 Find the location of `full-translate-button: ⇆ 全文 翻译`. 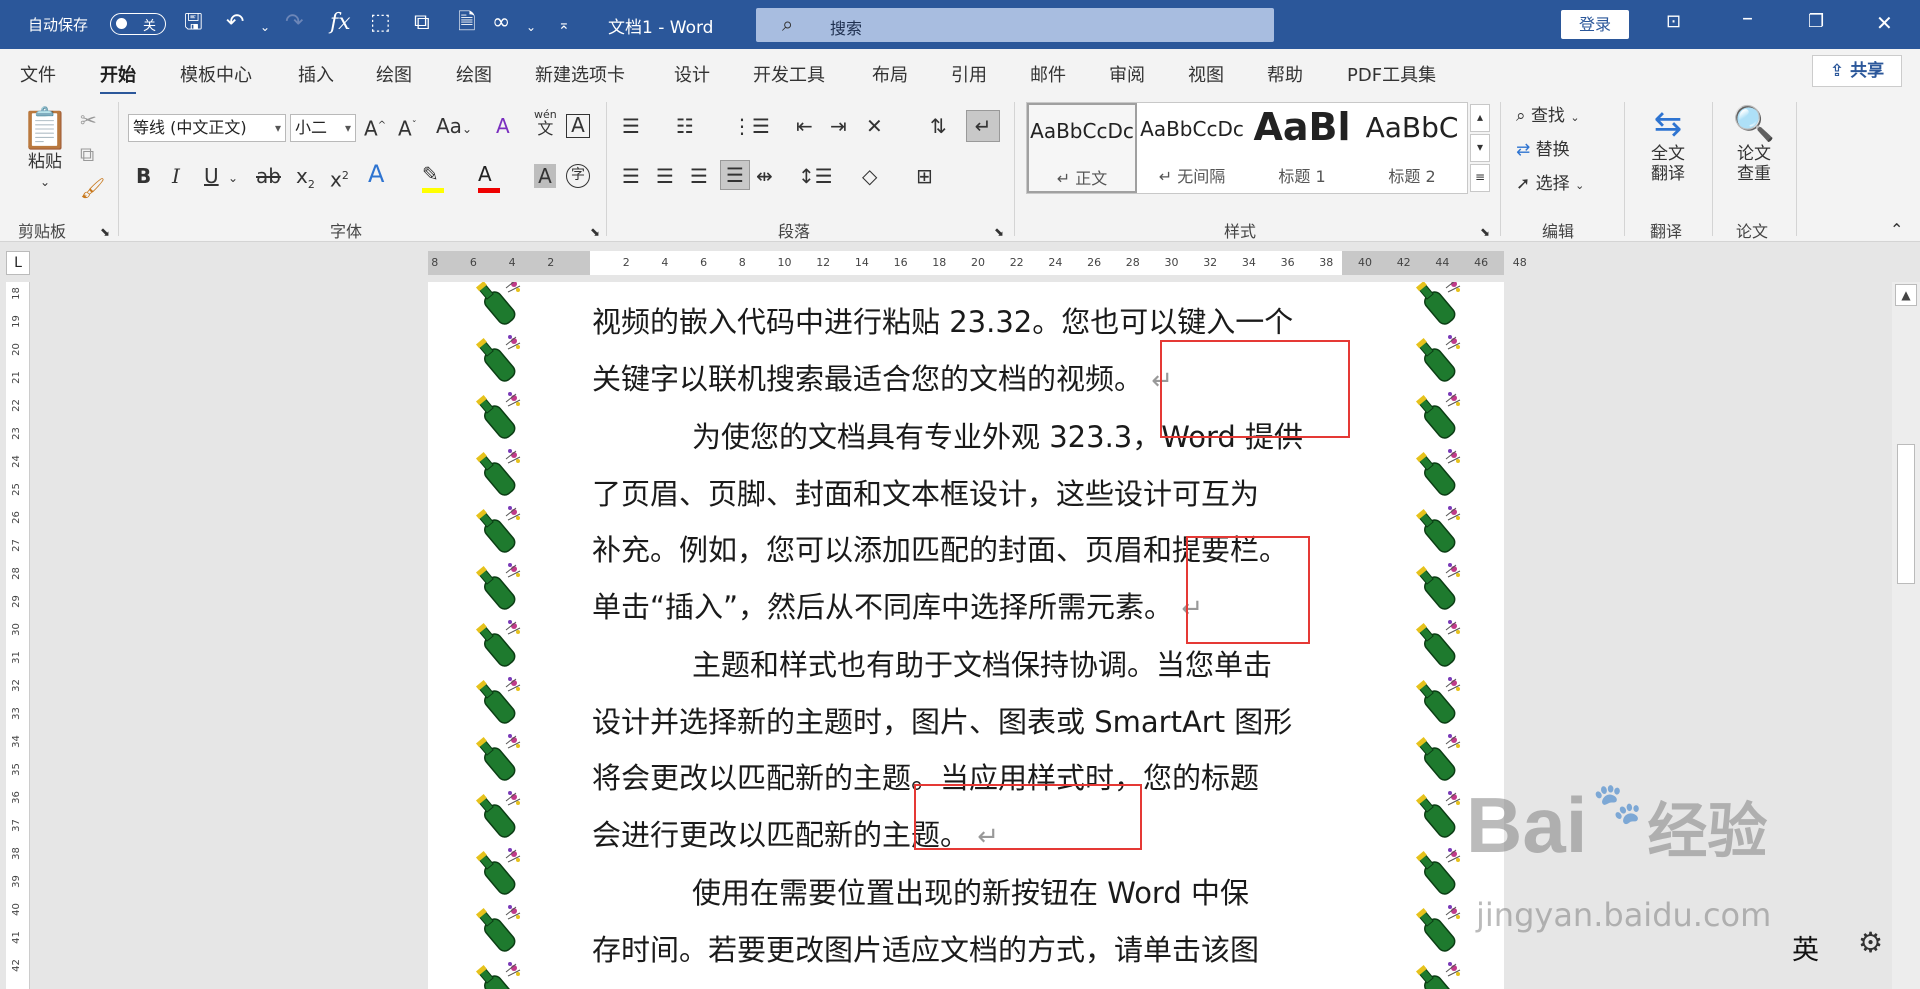

full-translate-button: ⇆ 全文 翻译 is located at coordinates (1668, 144).